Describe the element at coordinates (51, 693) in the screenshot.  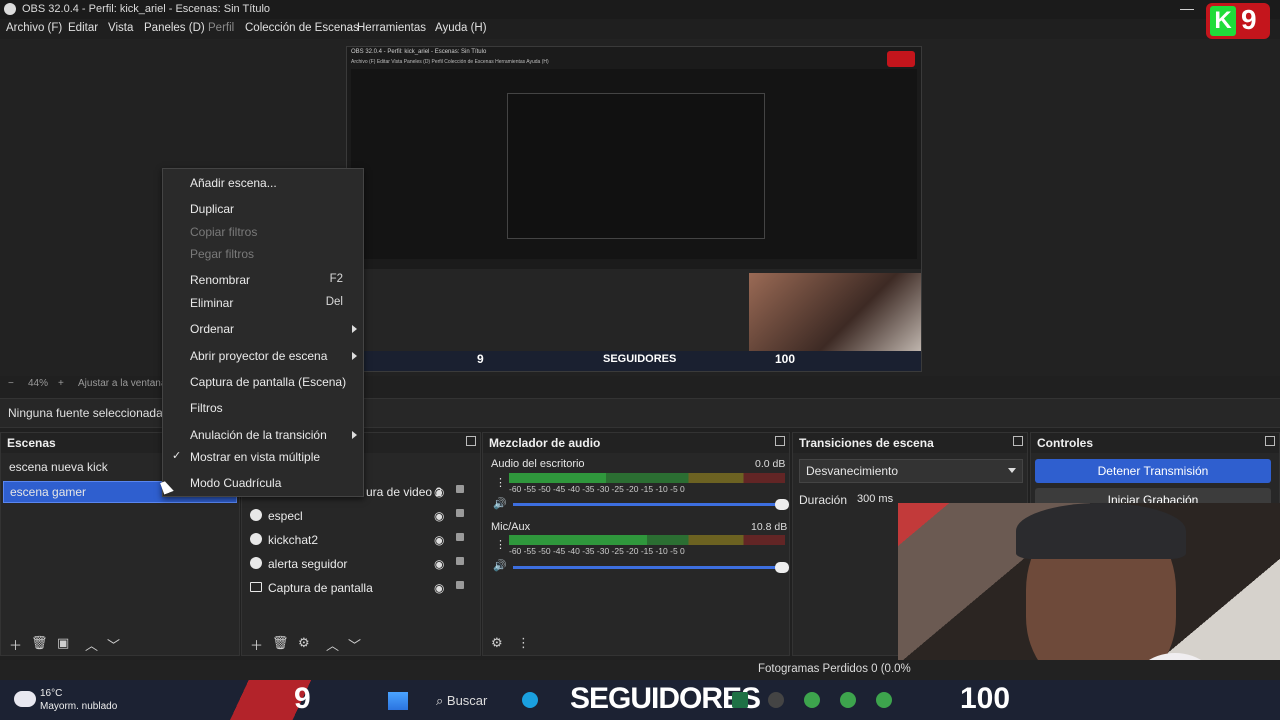
I see `weather-temp: 16°C` at that location.